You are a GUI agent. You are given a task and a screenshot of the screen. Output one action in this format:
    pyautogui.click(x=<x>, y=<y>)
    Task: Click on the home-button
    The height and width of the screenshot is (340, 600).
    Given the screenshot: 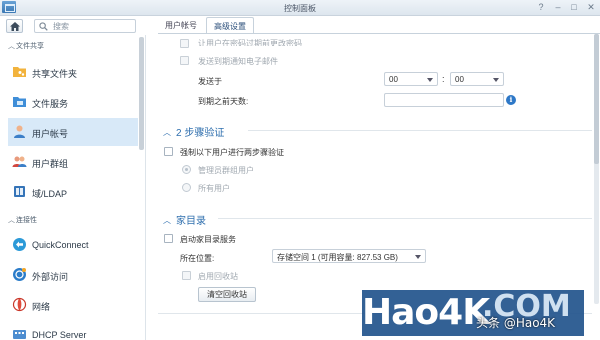 What is the action you would take?
    pyautogui.click(x=14, y=26)
    